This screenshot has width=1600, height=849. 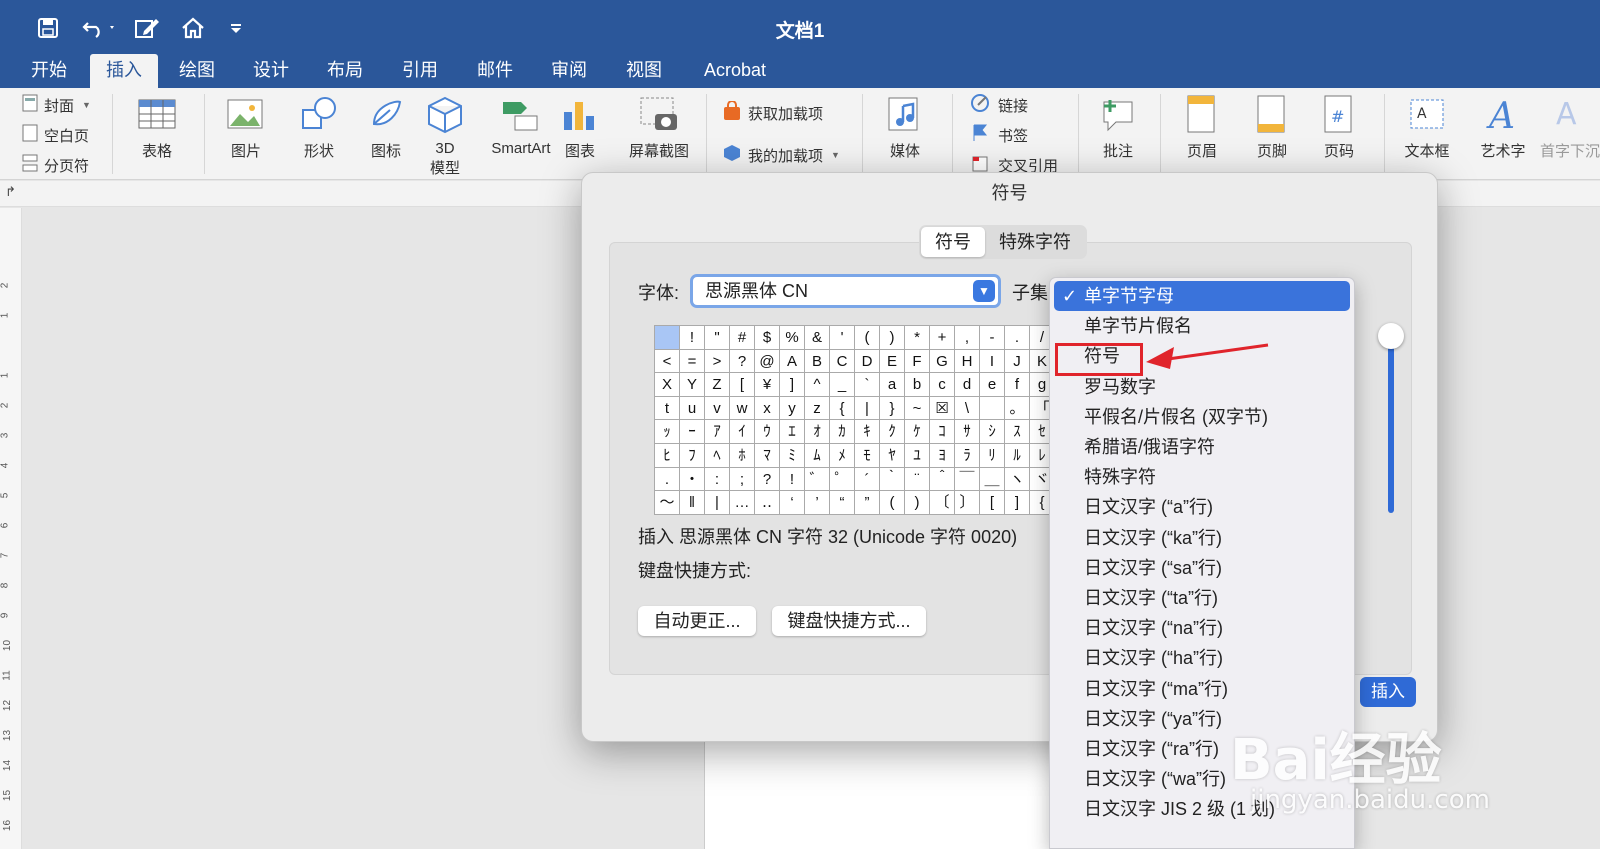 What do you see at coordinates (717, 479) in the screenshot?
I see `symbol-cell: :` at bounding box center [717, 479].